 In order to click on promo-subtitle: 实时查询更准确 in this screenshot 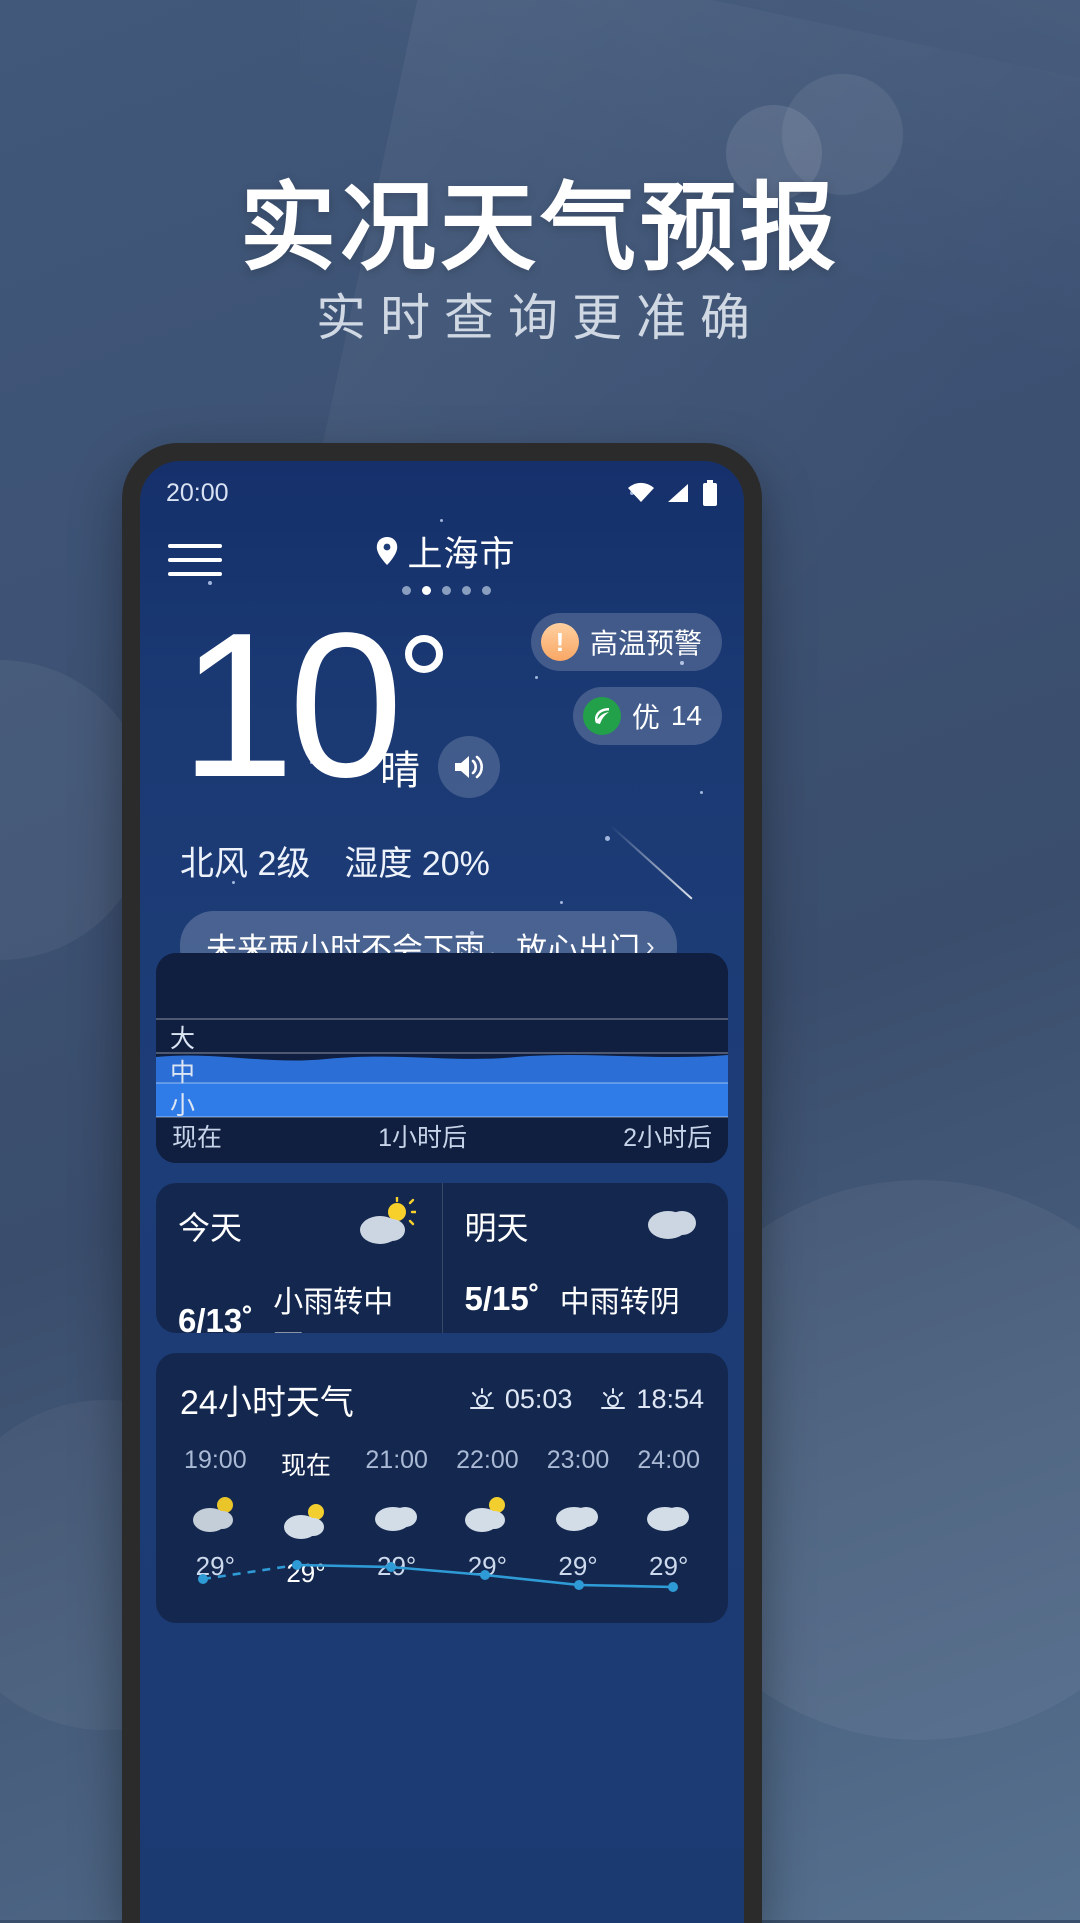, I will do `click(540, 318)`.